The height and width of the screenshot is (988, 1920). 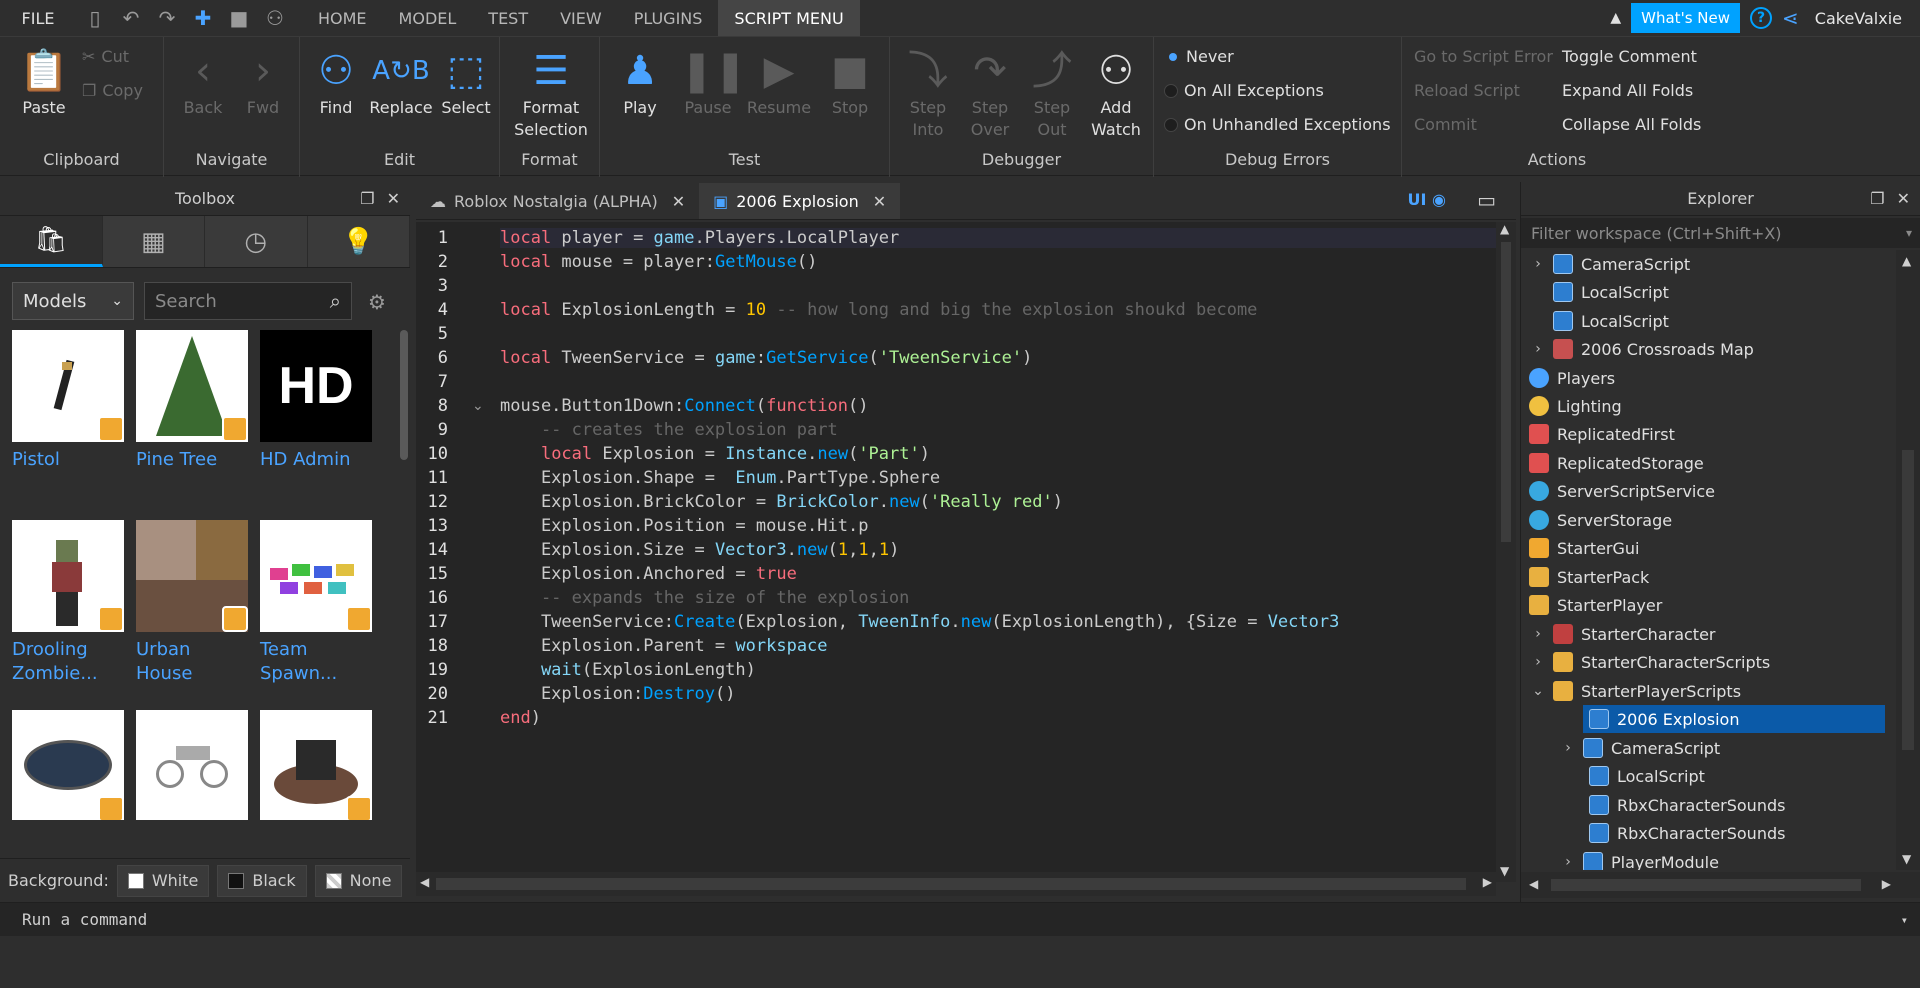 I want to click on on-all-exceptions-radio: On All Exceptions, so click(x=1244, y=90).